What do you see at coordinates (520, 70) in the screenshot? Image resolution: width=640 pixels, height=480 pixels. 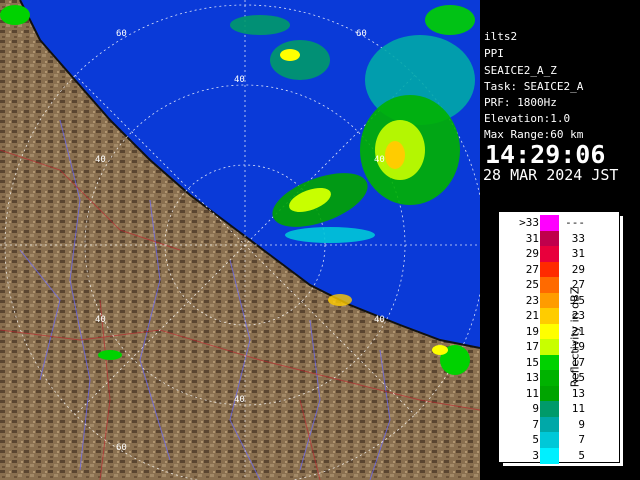 I see `info-field: SEAICE2_A_Z` at bounding box center [520, 70].